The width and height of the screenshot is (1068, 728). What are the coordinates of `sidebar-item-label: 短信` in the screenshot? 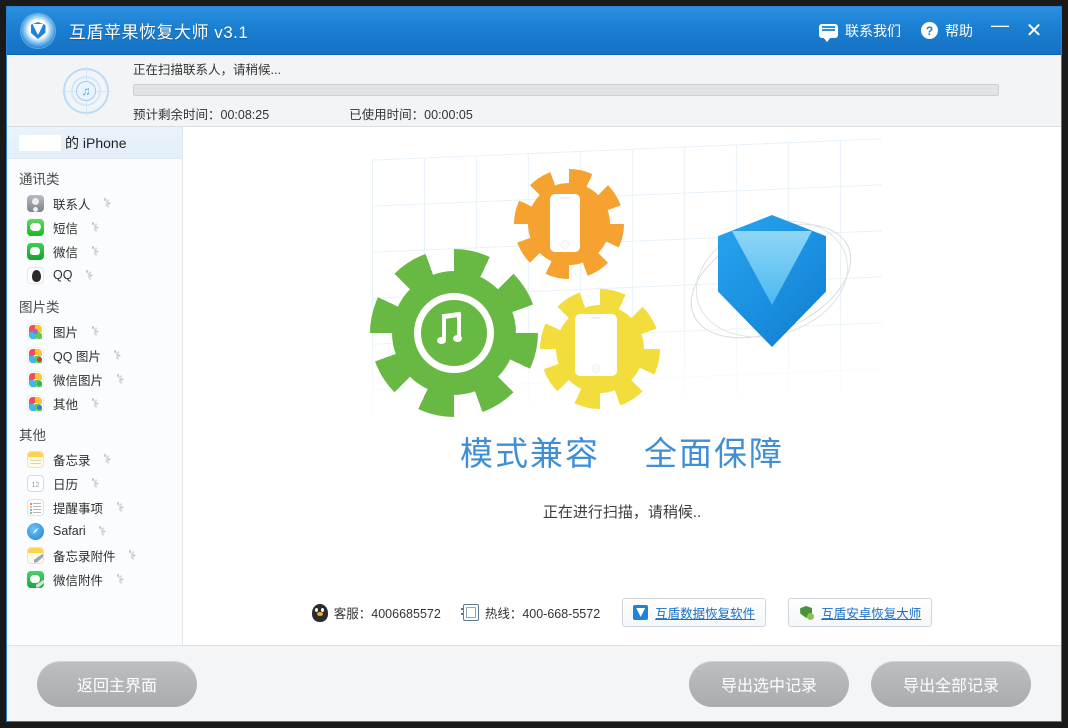 It's located at (66, 228).